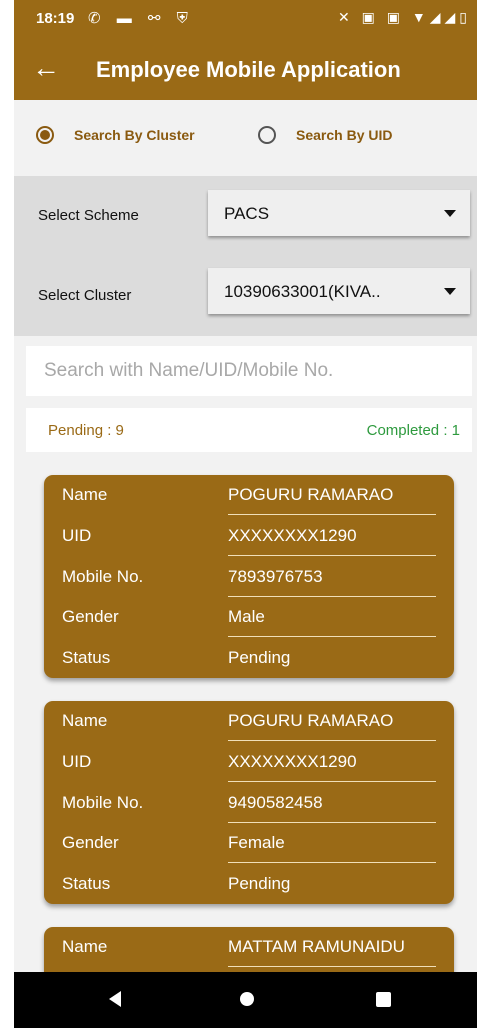 This screenshot has width=477, height=1028. I want to click on system-status-icons: ✕ ▣ ▣ ▼◢◢▯, so click(404, 17).